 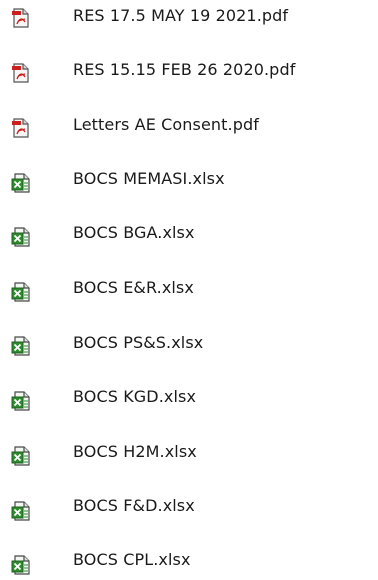 What do you see at coordinates (138, 342) in the screenshot?
I see `file-name: BOCS PS&S.xlsx` at bounding box center [138, 342].